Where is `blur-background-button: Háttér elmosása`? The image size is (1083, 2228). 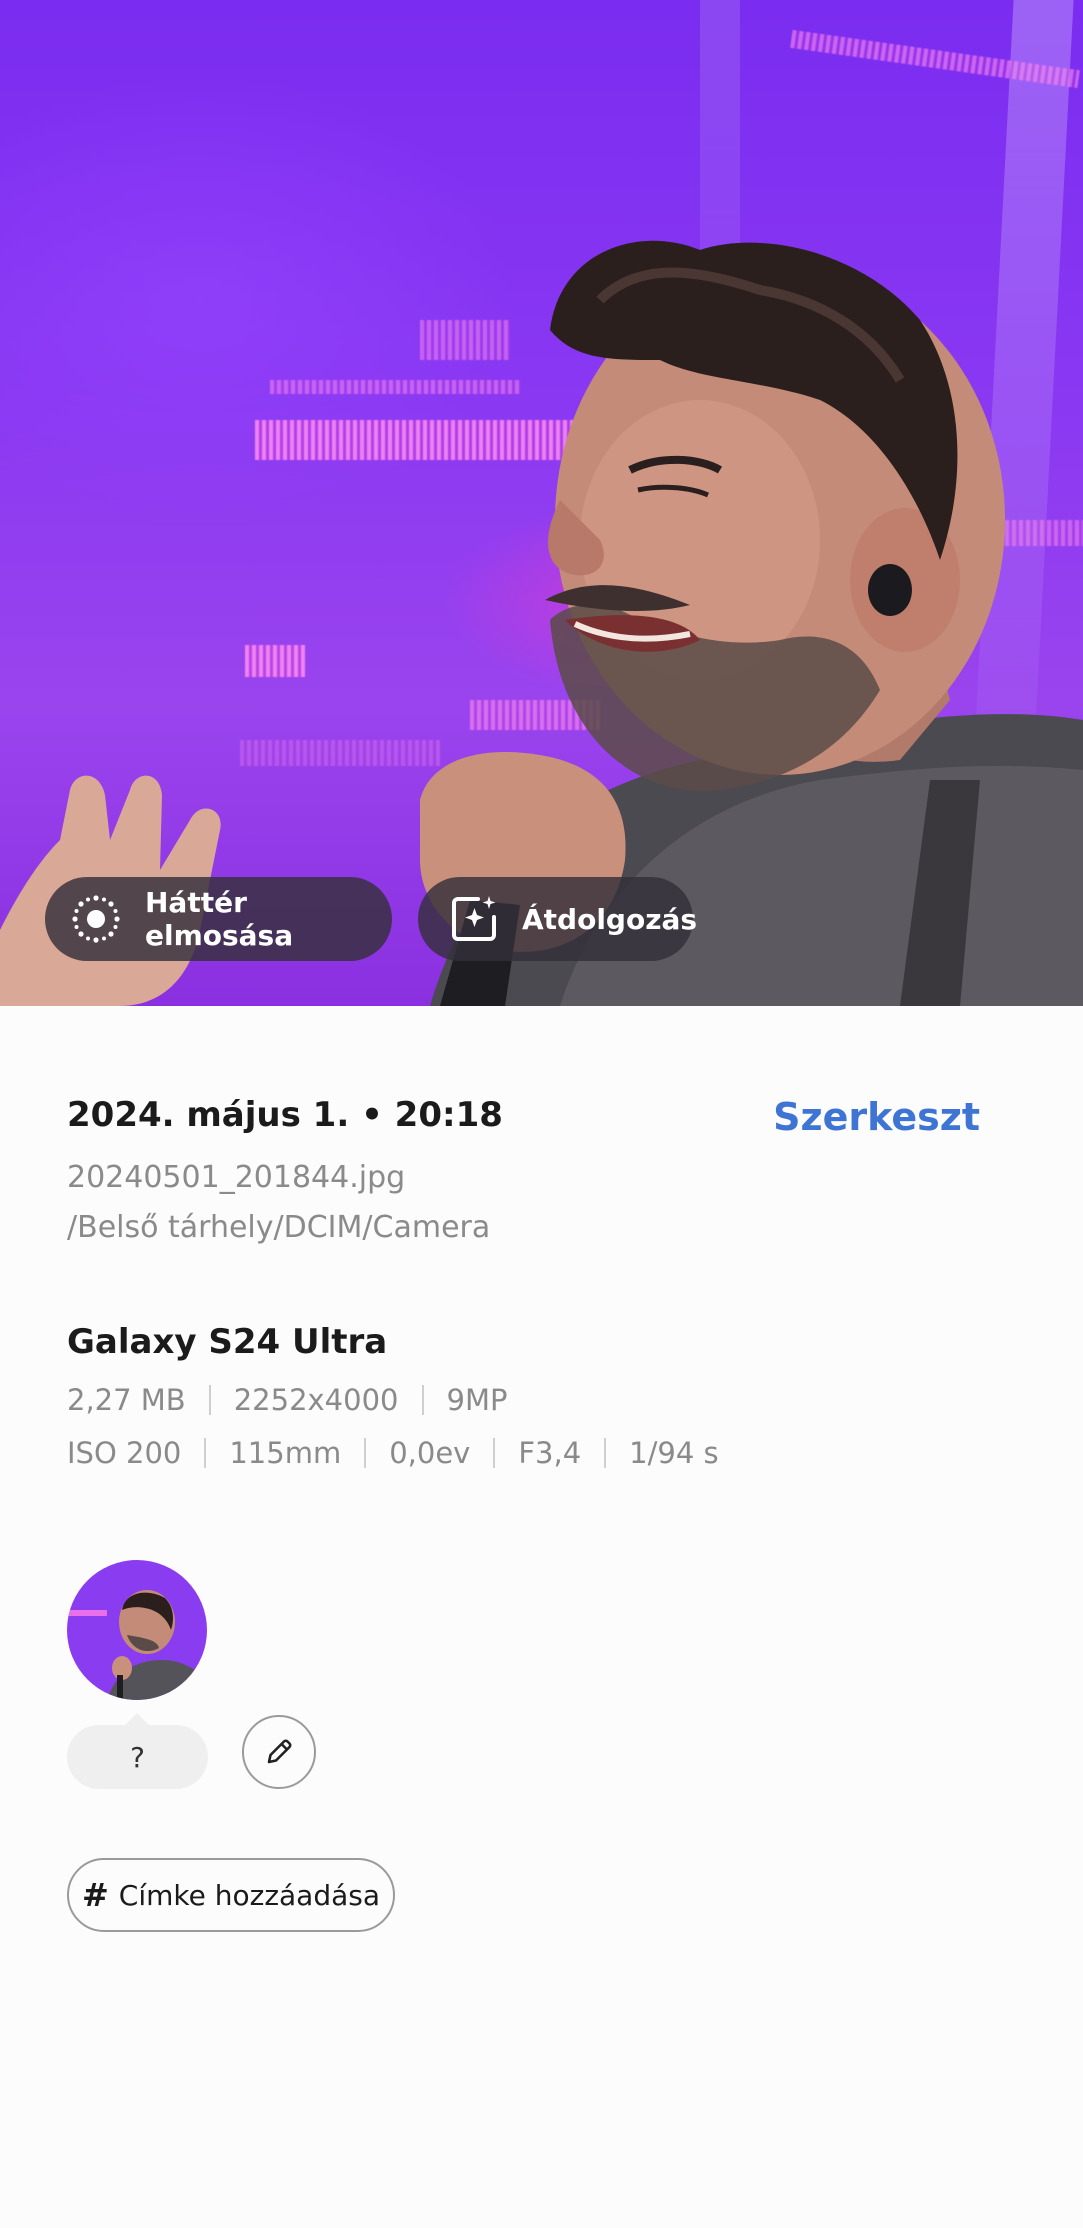
blur-background-button: Háttér elmosása is located at coordinates (218, 919).